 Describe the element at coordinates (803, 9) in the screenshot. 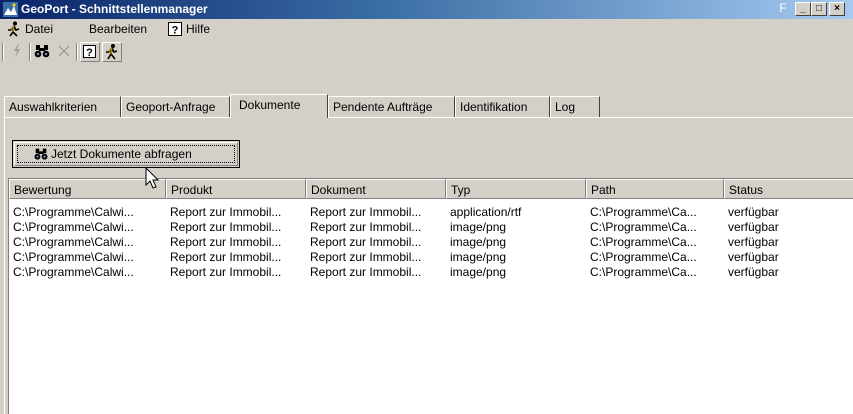

I see `minimize-button: _` at that location.